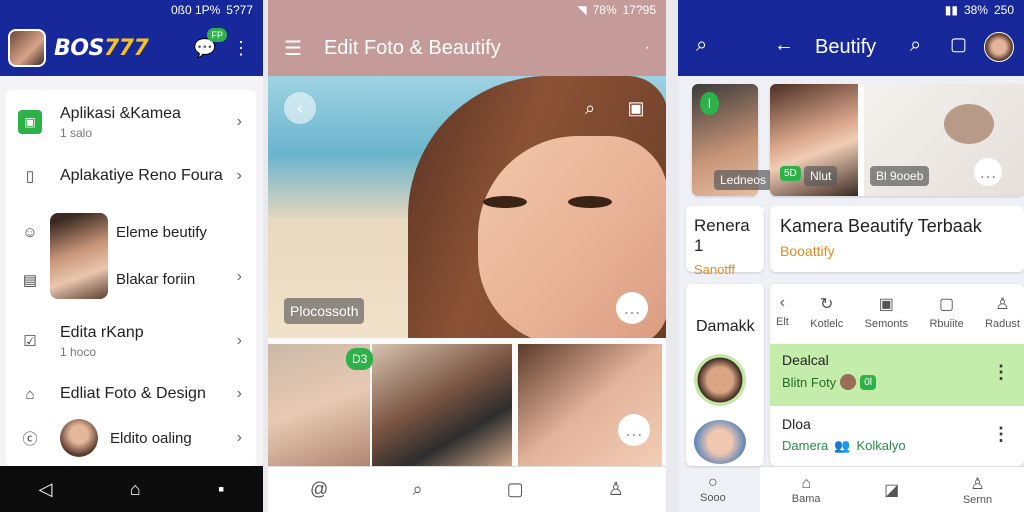 Image resolution: width=1024 pixels, height=512 pixels. What do you see at coordinates (429, 405) in the screenshot?
I see `grid-photo: D3` at bounding box center [429, 405].